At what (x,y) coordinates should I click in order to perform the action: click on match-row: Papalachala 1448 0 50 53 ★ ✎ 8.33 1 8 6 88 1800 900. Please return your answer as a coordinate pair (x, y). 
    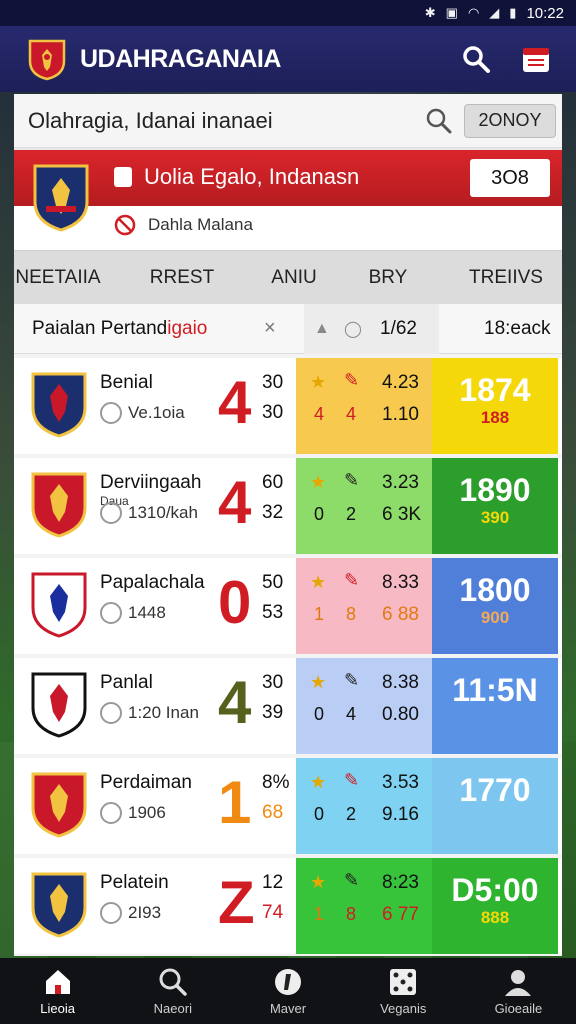
    Looking at the image, I should click on (288, 606).